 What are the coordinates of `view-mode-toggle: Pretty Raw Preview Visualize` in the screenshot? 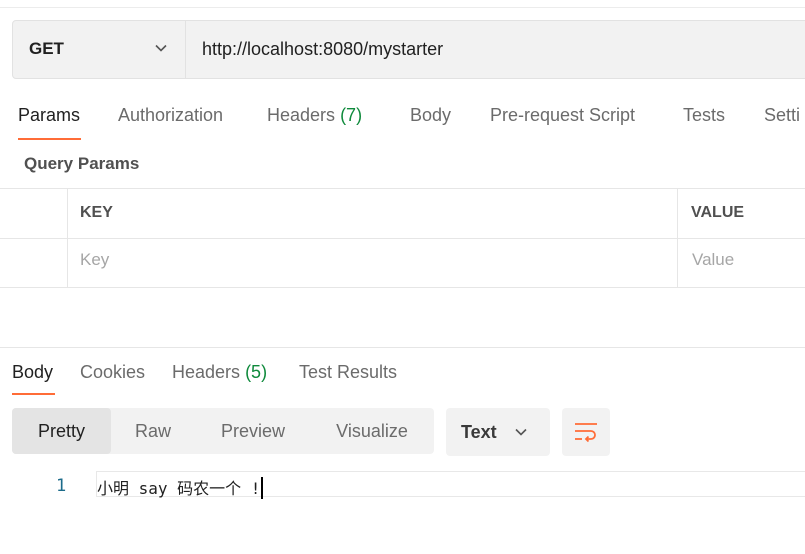 It's located at (223, 431).